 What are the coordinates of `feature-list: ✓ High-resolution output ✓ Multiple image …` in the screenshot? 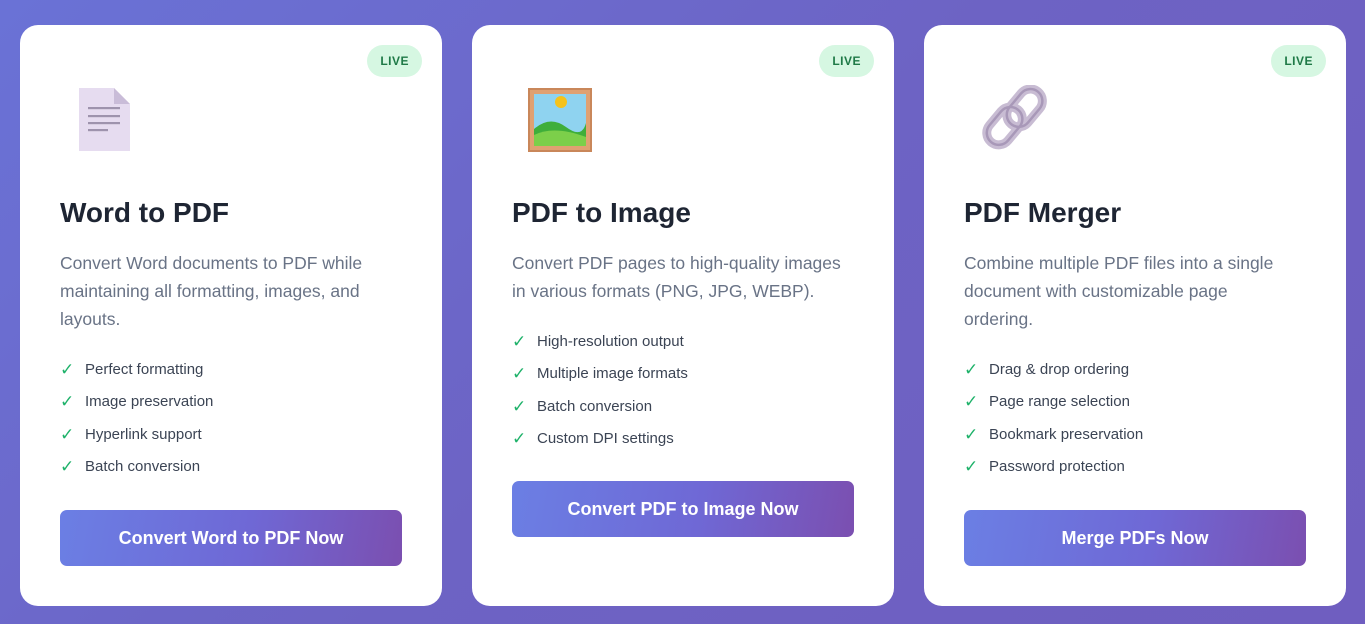 It's located at (600, 390).